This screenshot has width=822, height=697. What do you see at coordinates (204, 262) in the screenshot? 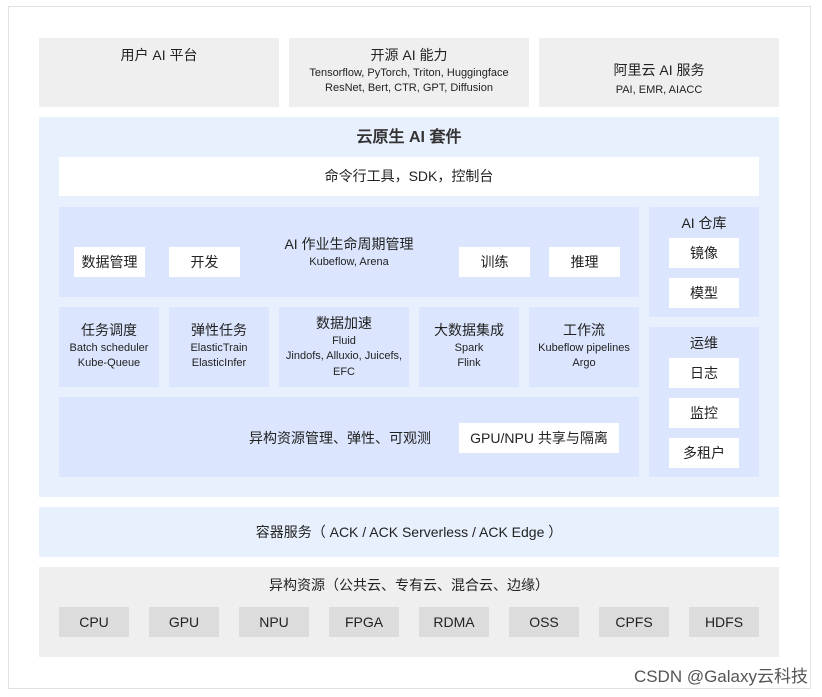
I see `development-button: 开发` at bounding box center [204, 262].